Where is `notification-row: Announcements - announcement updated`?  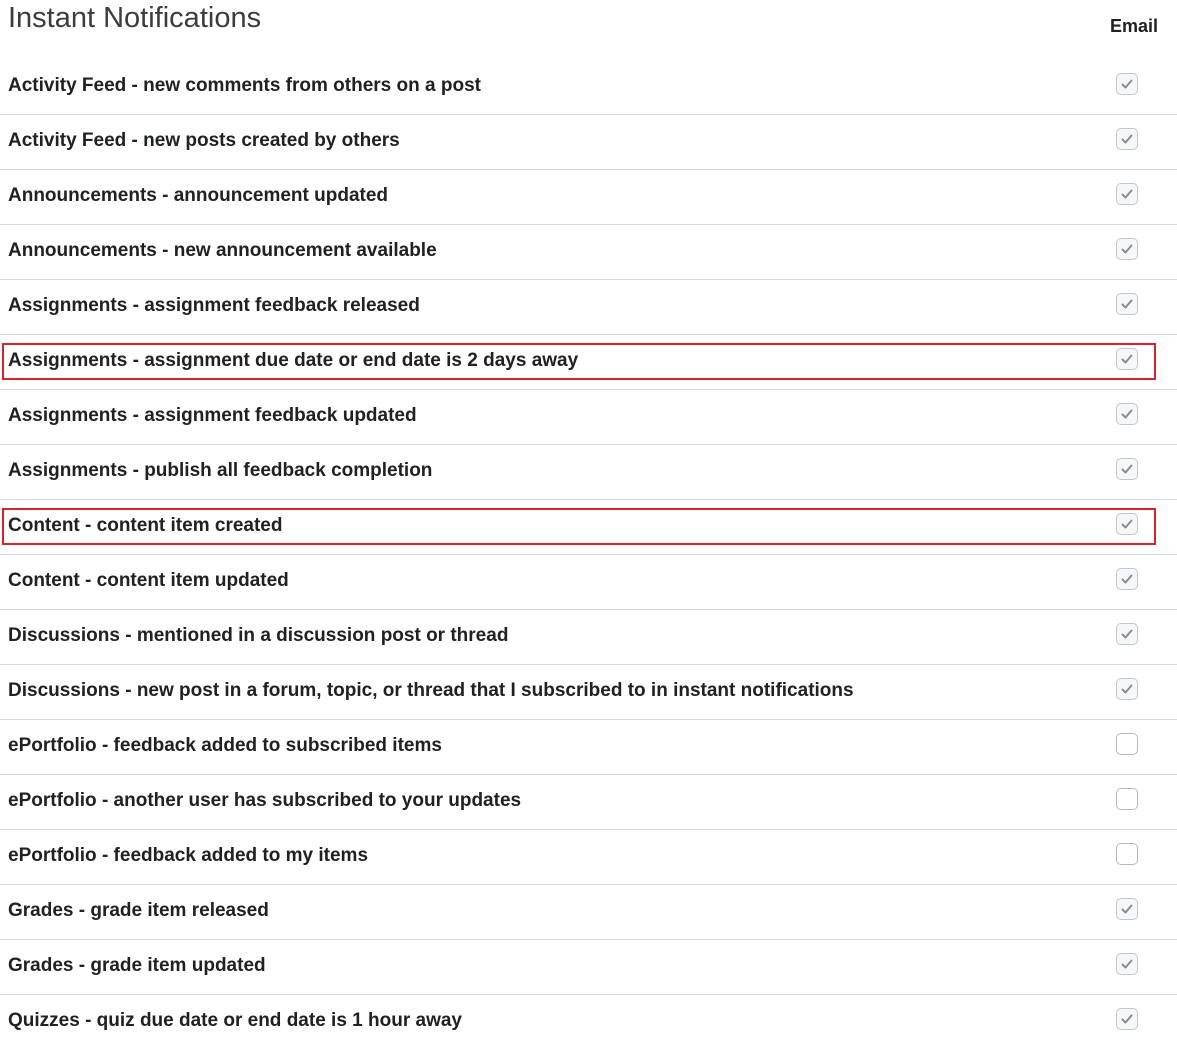
notification-row: Announcements - announcement updated is located at coordinates (588, 197).